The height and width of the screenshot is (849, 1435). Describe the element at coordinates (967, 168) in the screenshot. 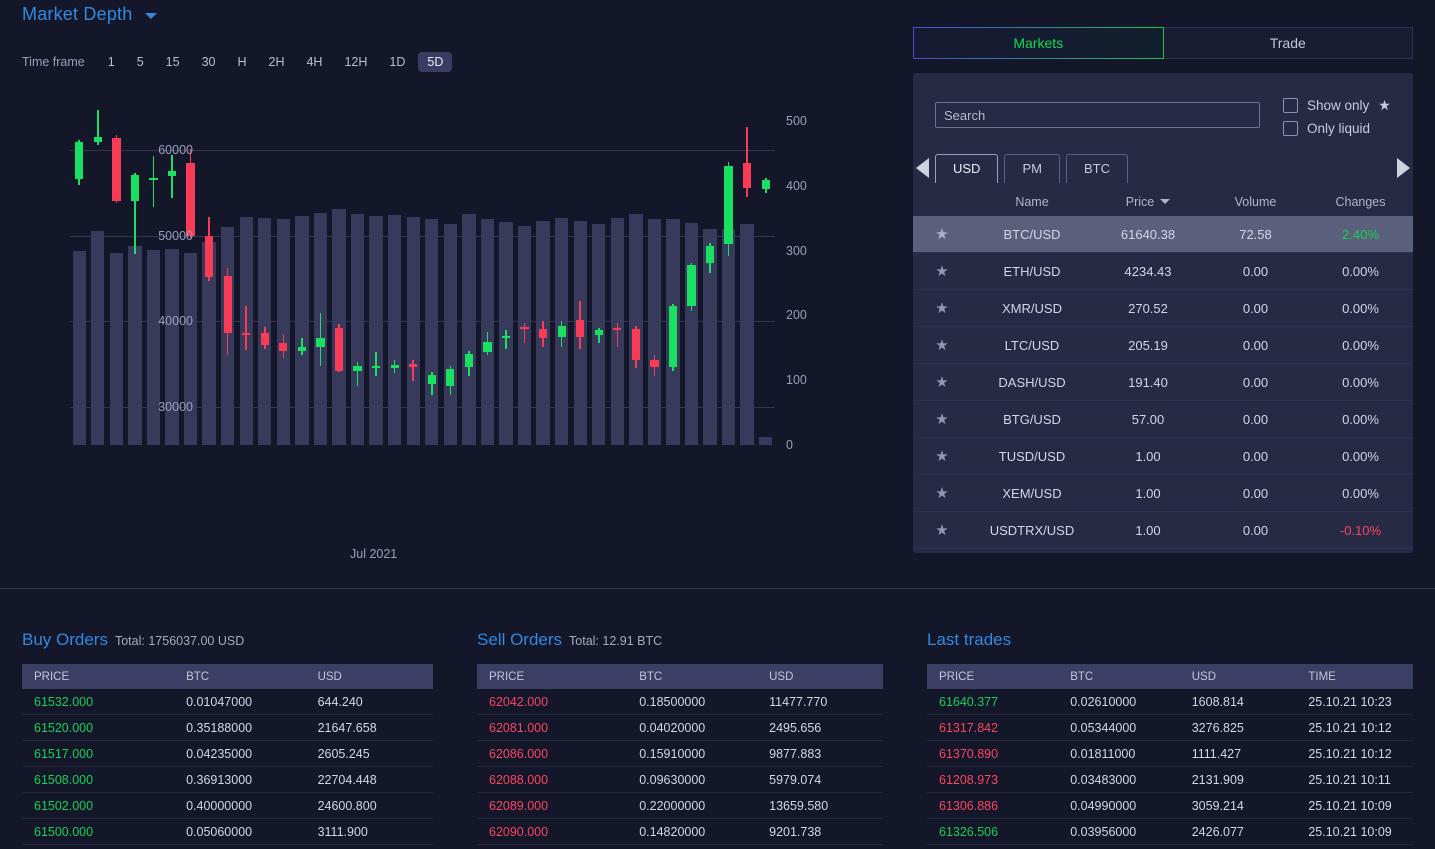

I see `currency-tab-usd: USD` at that location.